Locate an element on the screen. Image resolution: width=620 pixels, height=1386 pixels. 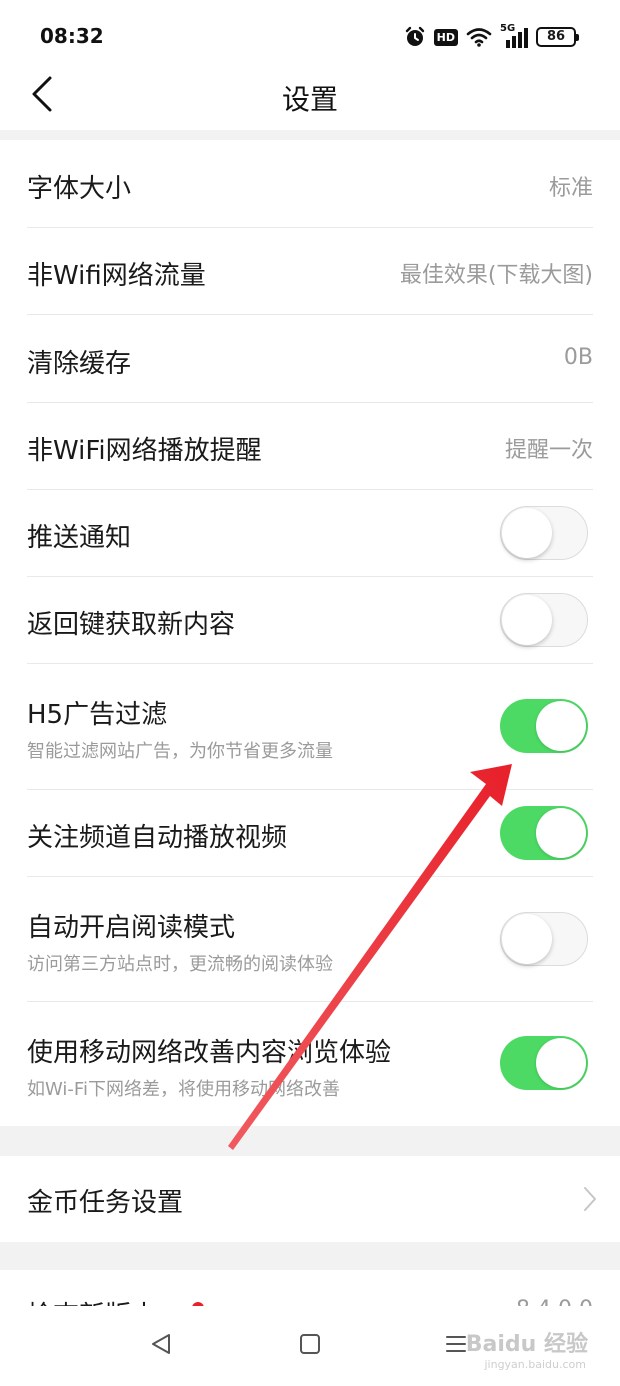
status-bar: 08:32 HD 5G 86 is located at coordinates (310, 35).